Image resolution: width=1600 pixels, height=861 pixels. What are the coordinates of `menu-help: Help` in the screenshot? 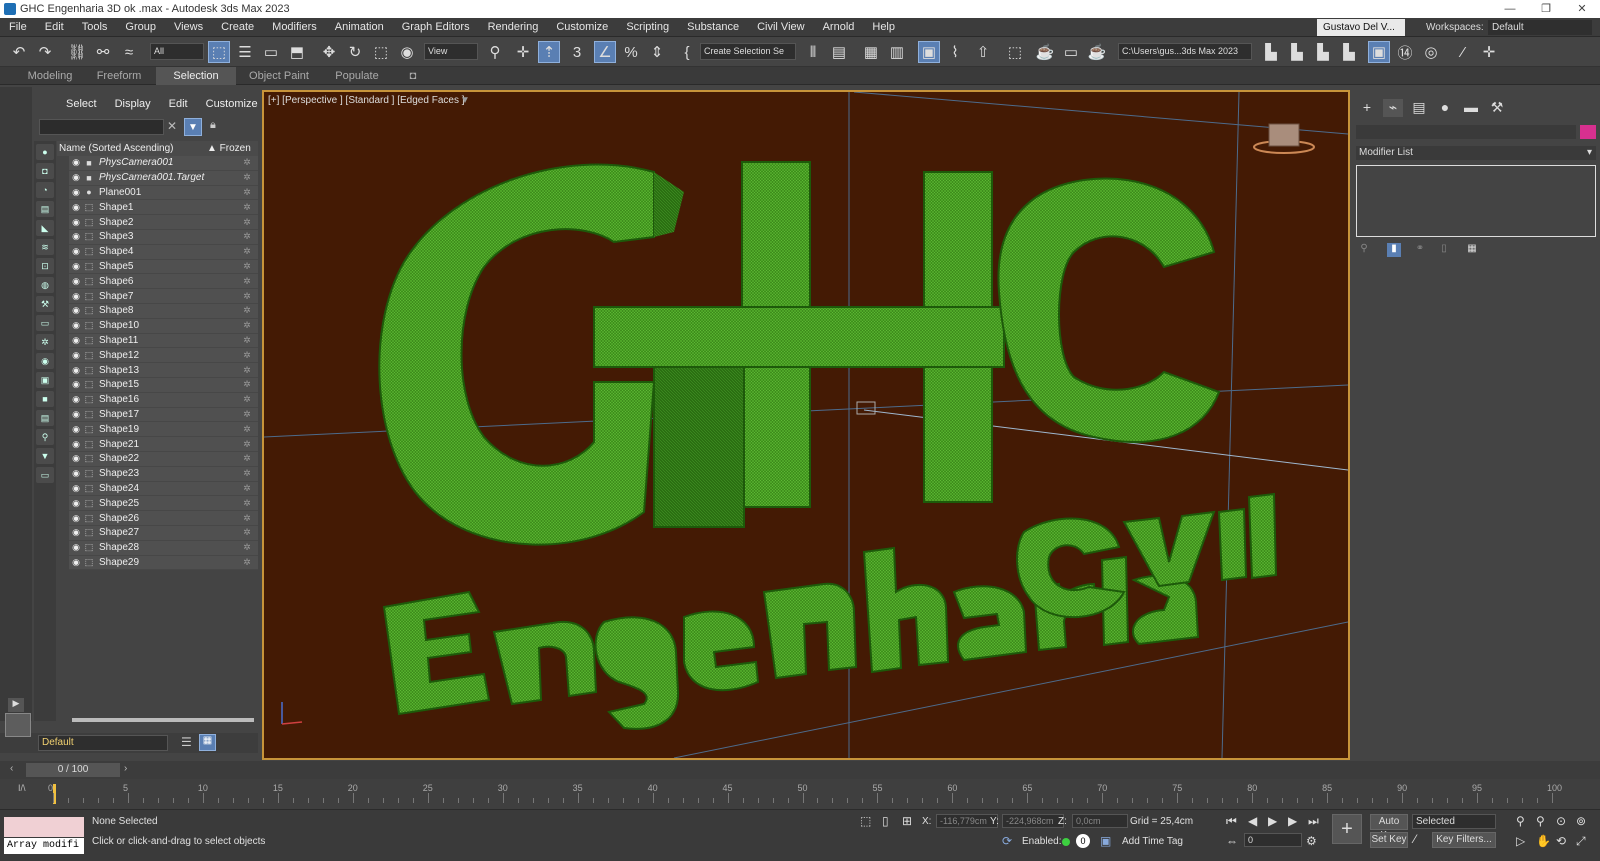 It's located at (883, 27).